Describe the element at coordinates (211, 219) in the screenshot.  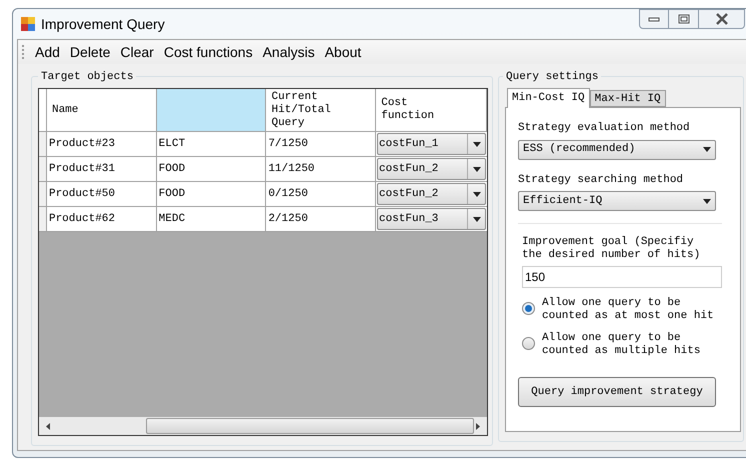
I see `table-cell: MEDC` at that location.